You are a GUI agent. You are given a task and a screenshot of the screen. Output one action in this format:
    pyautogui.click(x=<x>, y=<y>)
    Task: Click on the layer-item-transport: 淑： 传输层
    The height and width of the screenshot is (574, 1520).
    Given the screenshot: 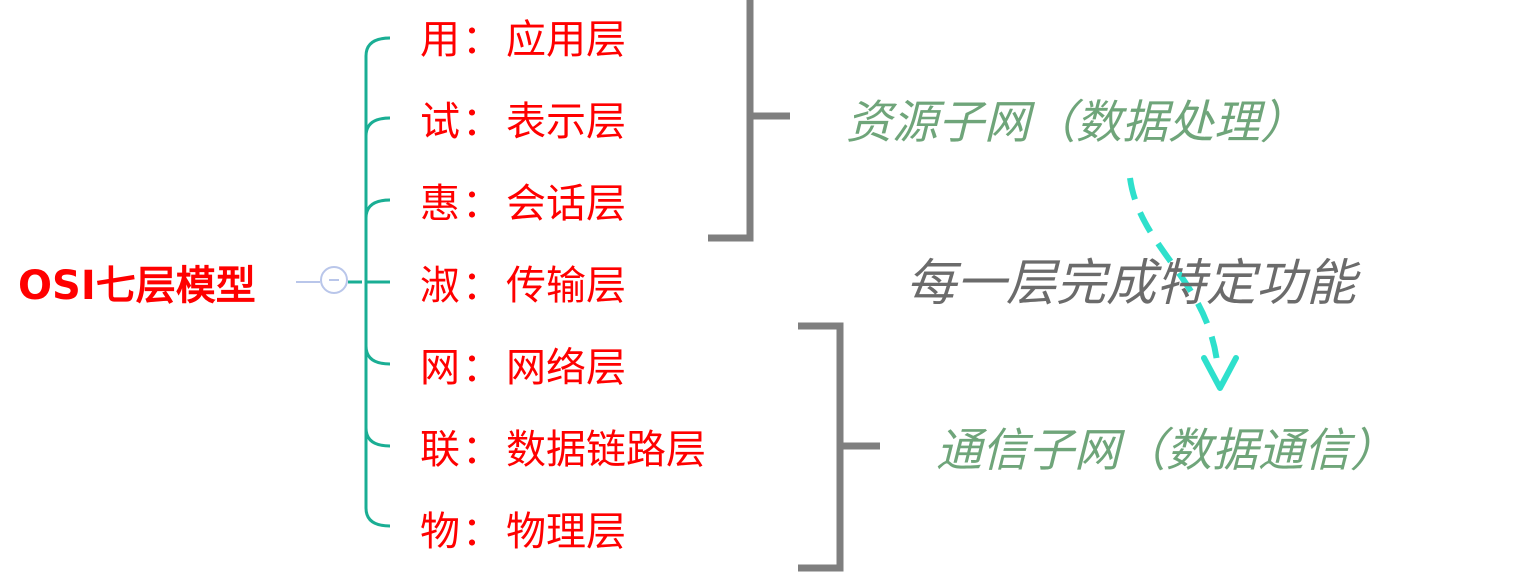 What is the action you would take?
    pyautogui.click(x=523, y=286)
    